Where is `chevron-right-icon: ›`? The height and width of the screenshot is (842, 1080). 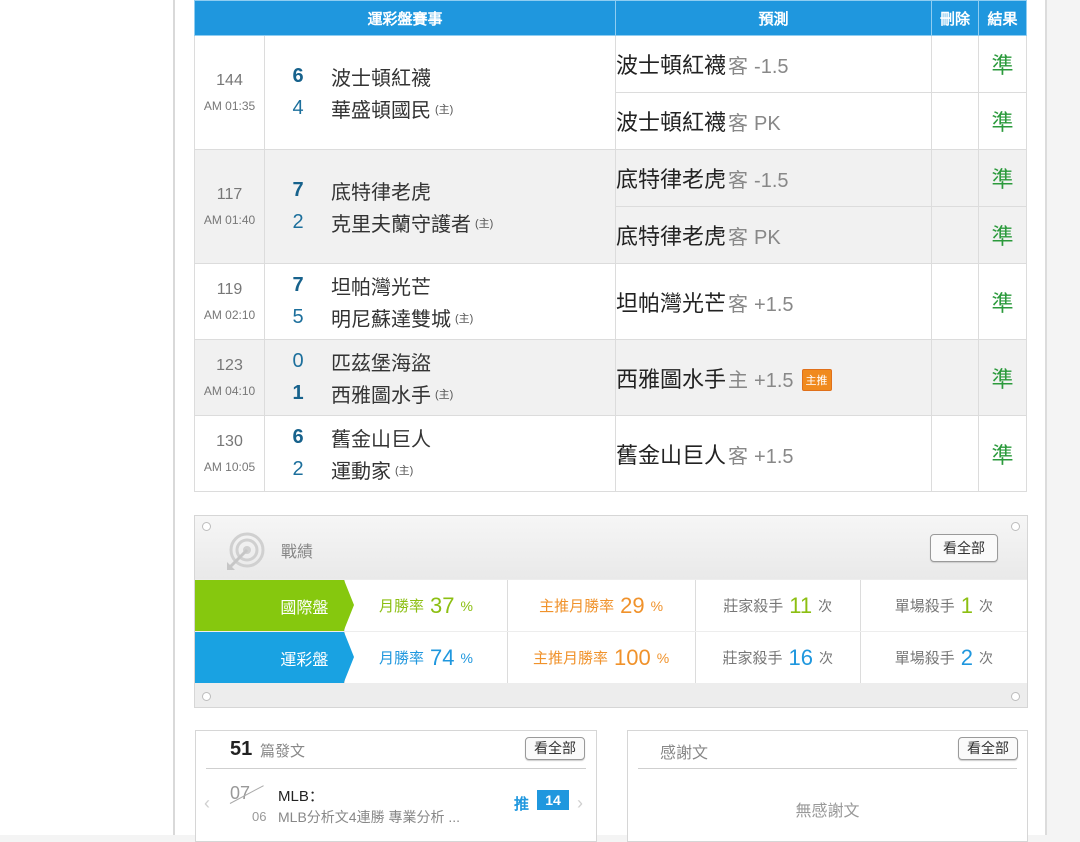
chevron-right-icon: › is located at coordinates (580, 803).